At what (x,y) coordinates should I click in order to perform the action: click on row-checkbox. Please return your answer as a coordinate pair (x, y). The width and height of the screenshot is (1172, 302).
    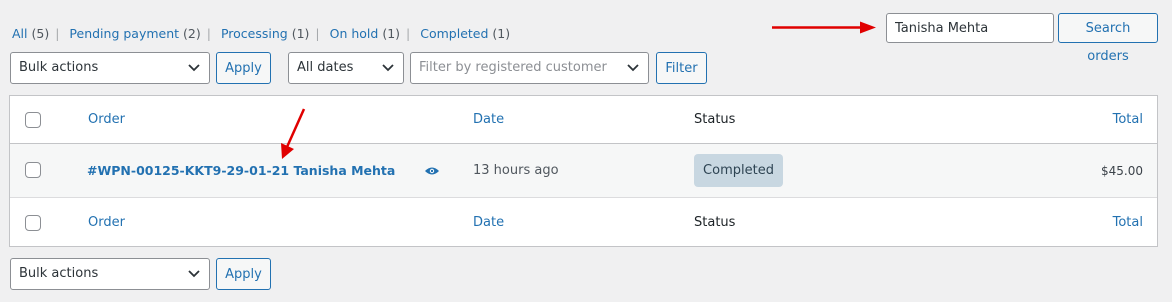
    Looking at the image, I should click on (33, 170).